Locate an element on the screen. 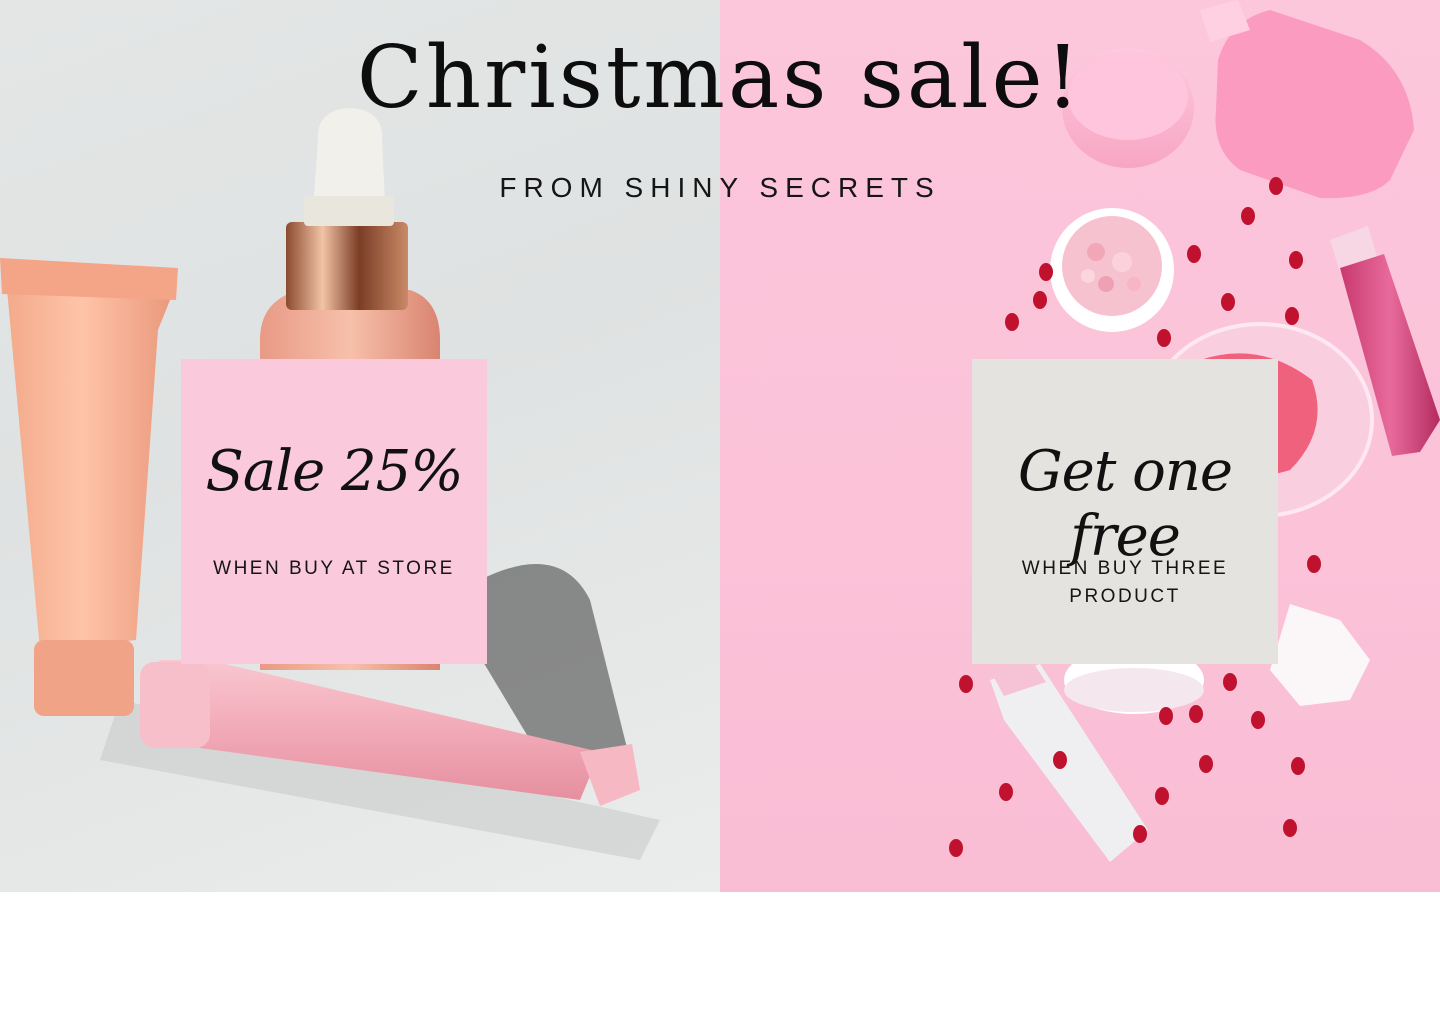  free-item-offer-card: Get one free WHEN BUY THREE PRODUCT is located at coordinates (1125, 511).